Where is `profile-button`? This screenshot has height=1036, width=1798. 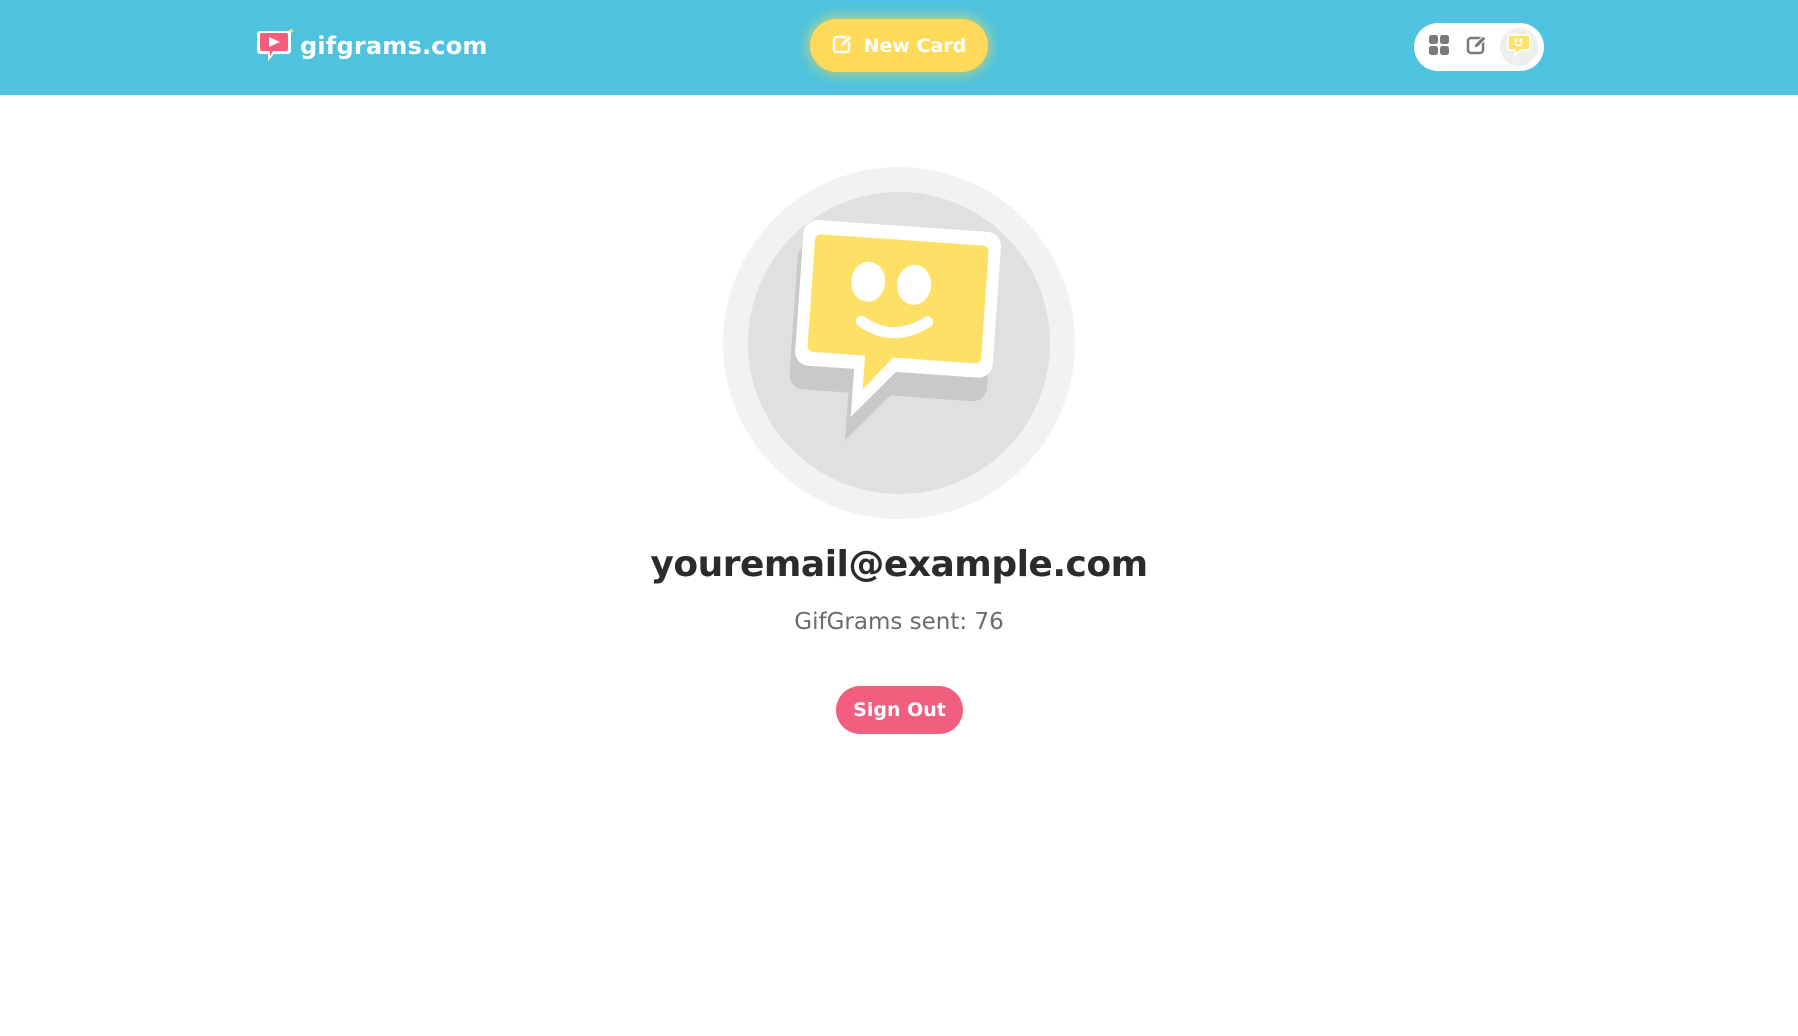 profile-button is located at coordinates (1519, 47).